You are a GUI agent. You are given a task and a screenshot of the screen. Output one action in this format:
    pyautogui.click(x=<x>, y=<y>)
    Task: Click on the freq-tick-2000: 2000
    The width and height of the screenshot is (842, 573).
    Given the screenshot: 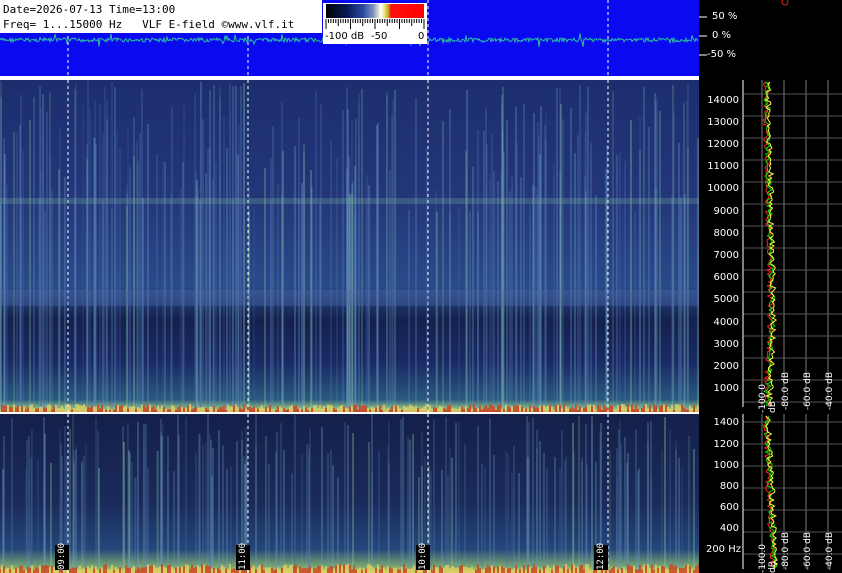 What is the action you would take?
    pyautogui.click(x=726, y=366)
    